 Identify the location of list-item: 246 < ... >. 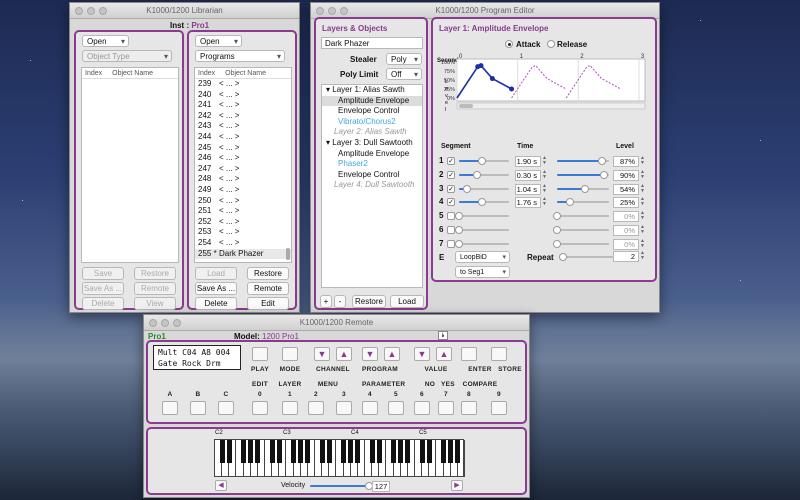
(243, 158).